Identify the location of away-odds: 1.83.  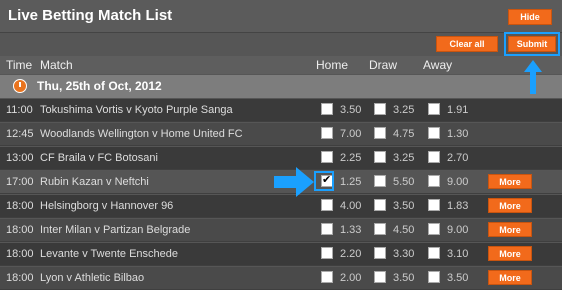
(458, 206).